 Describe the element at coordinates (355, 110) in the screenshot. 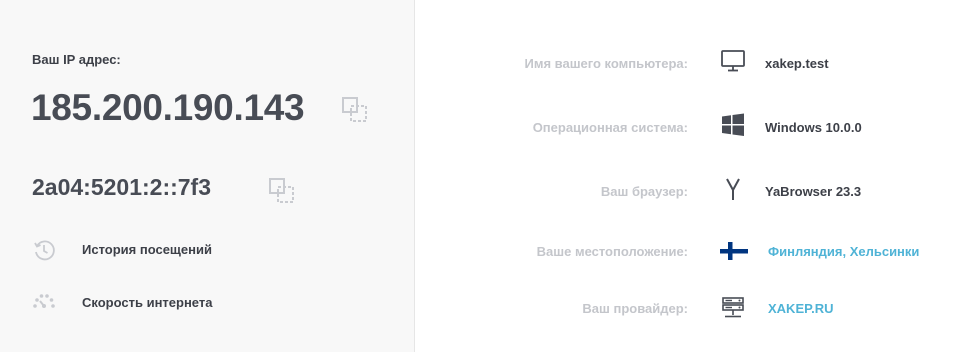

I see `copy-ipv4-icon` at that location.